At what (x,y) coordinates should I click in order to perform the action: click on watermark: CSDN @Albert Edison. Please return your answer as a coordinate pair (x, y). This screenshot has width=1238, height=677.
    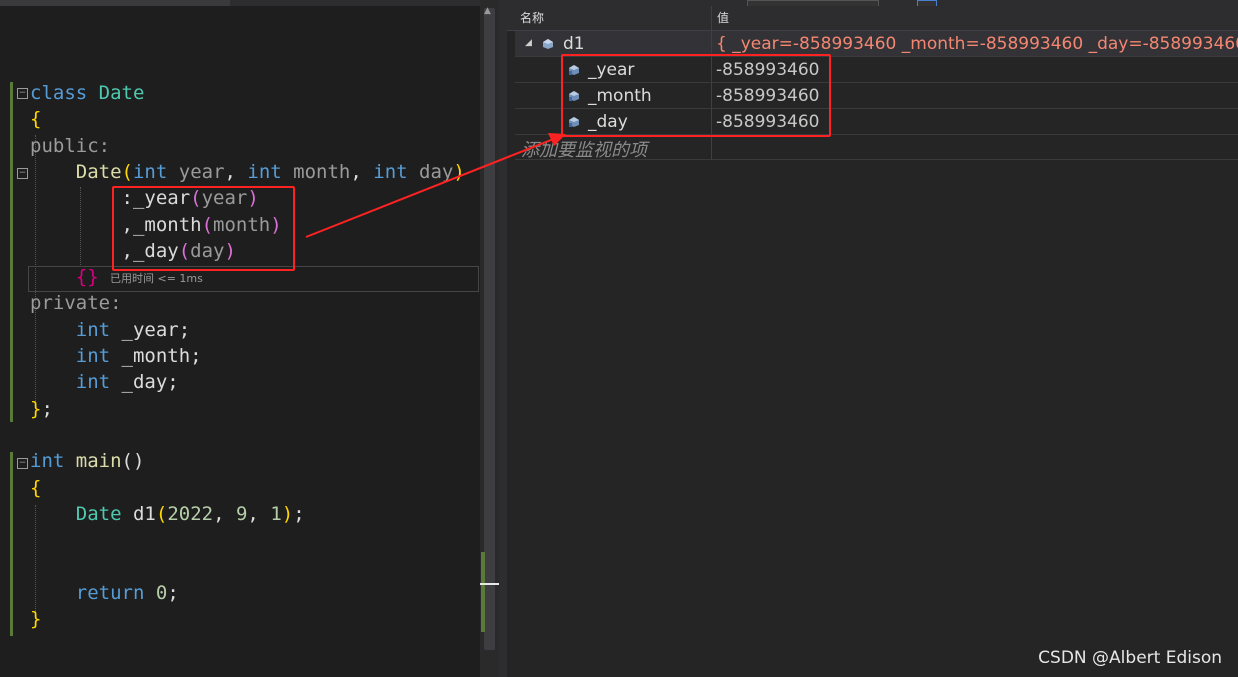
    Looking at the image, I should click on (1130, 658).